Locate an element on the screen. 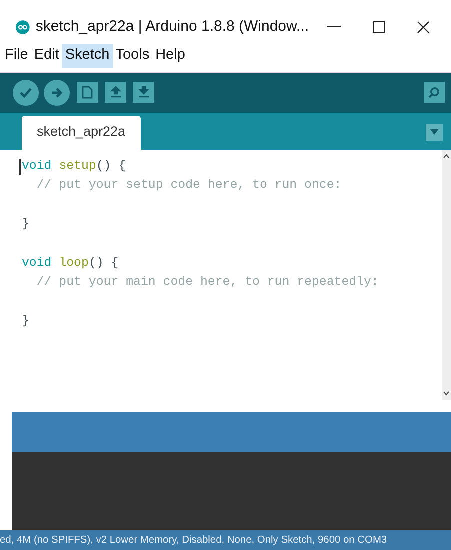 The width and height of the screenshot is (451, 550). document-icon is located at coordinates (87, 93).